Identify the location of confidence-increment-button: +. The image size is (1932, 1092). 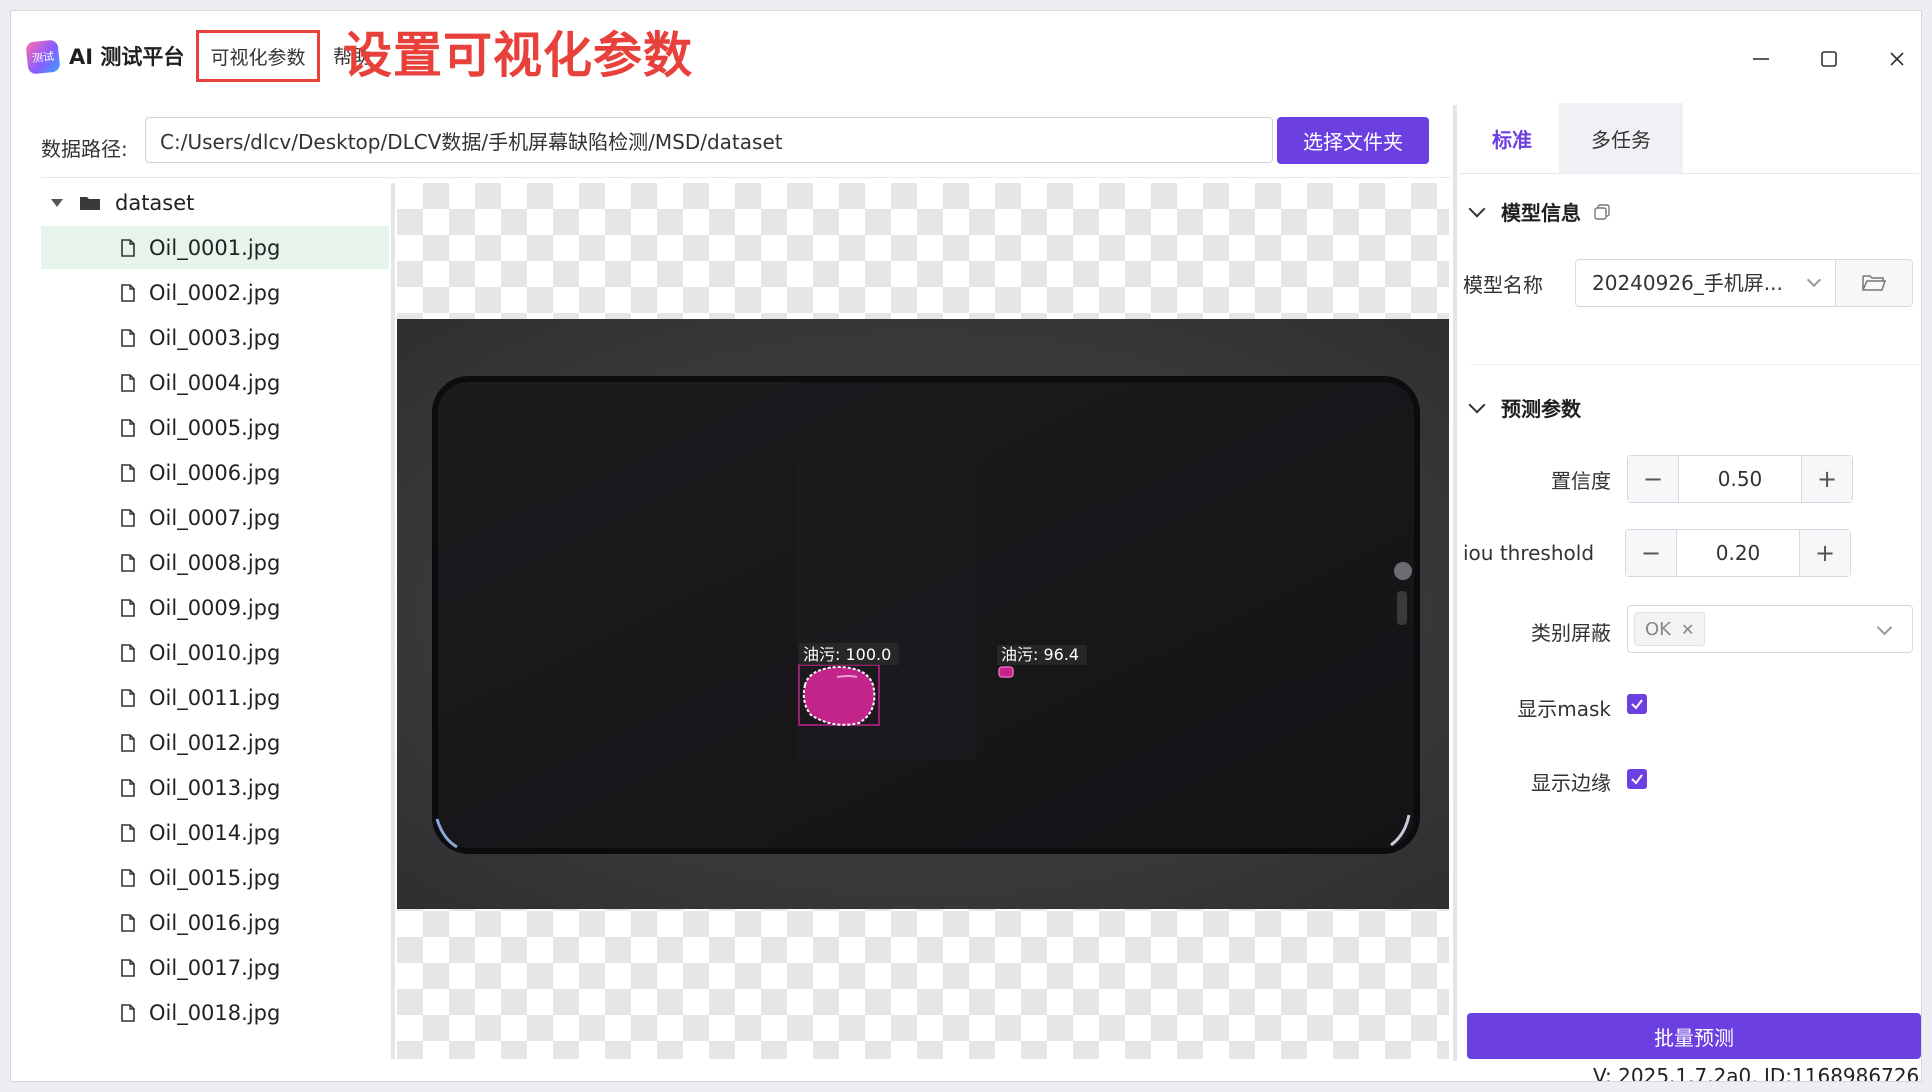
(1826, 479).